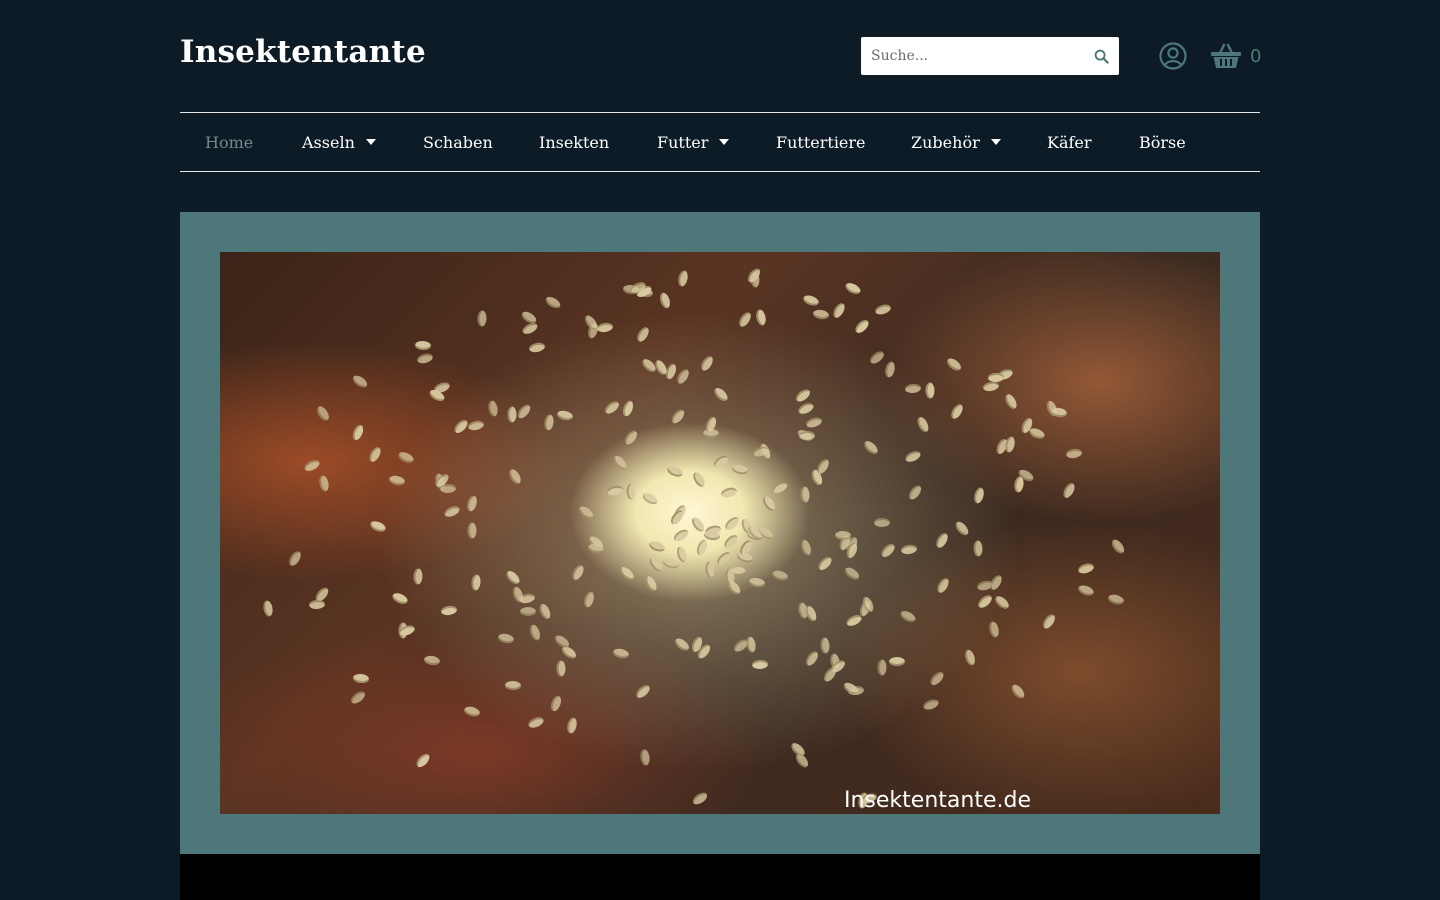 This screenshot has width=1440, height=900. I want to click on nav-item-label: Zubehör, so click(945, 142).